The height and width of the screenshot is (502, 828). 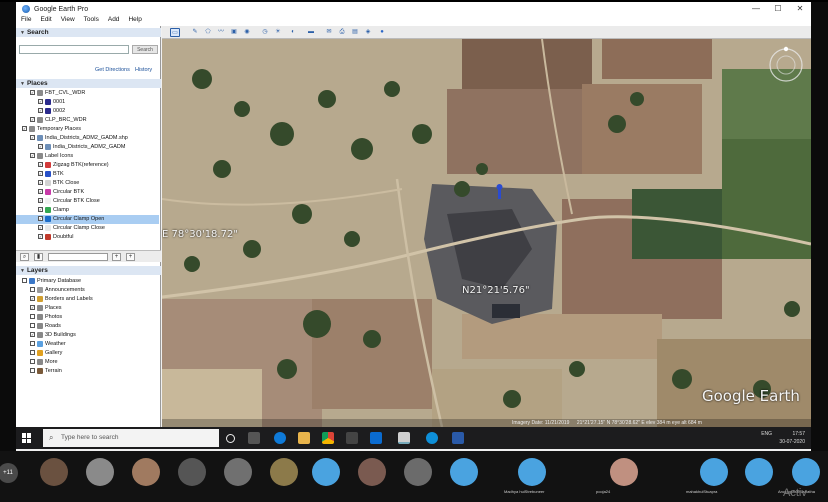 What do you see at coordinates (87, 174) in the screenshot?
I see `places-item: ✓ BTK` at bounding box center [87, 174].